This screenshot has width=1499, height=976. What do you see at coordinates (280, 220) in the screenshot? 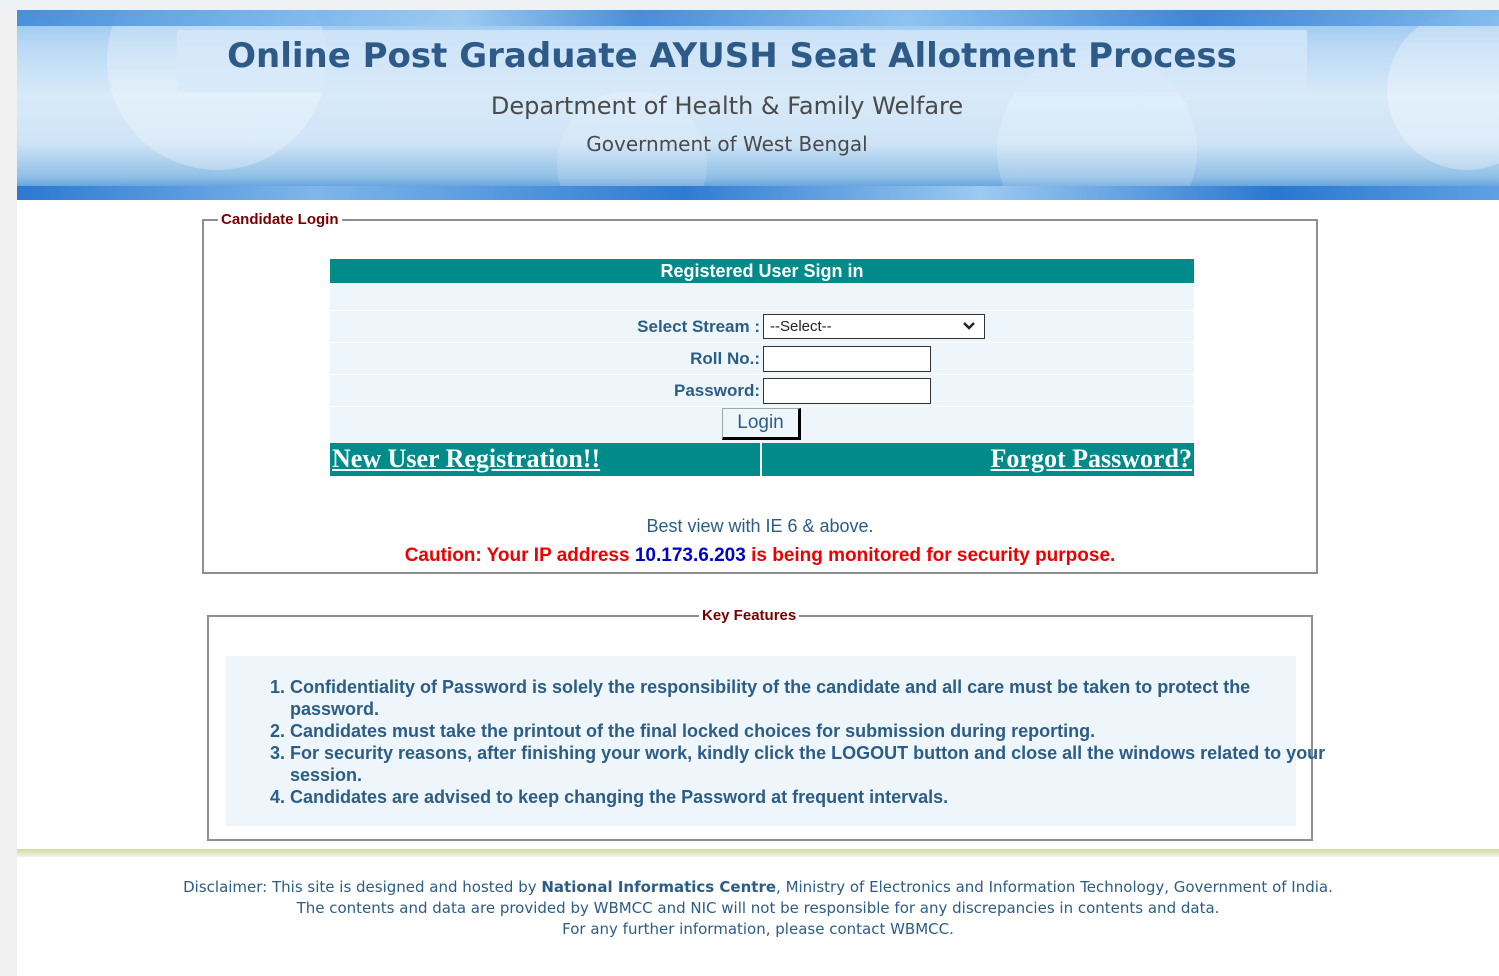
I see `candidate-login-legend: Candidate Login` at bounding box center [280, 220].